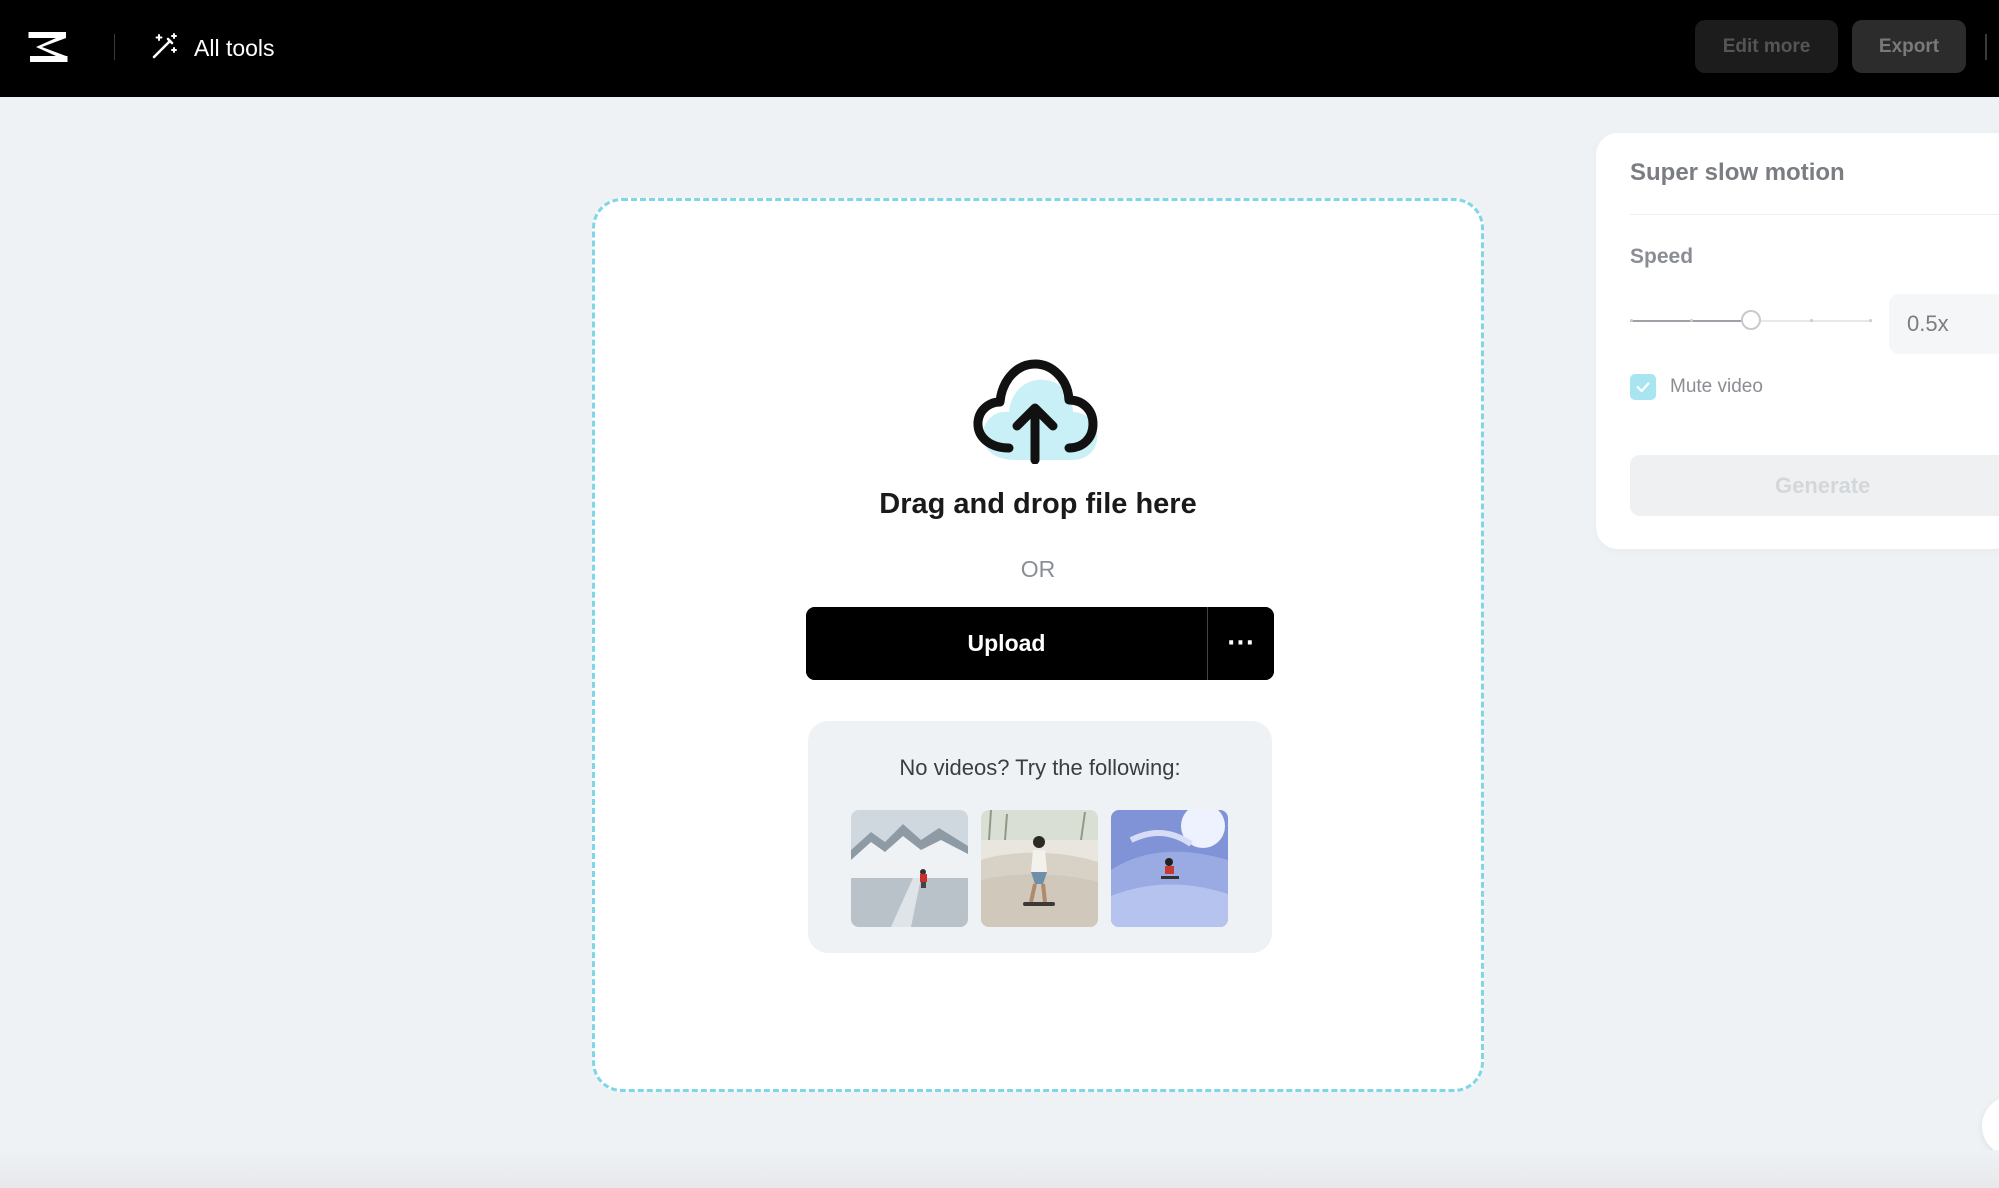 The width and height of the screenshot is (1999, 1188). I want to click on topbar-divider-right, so click(1986, 47).